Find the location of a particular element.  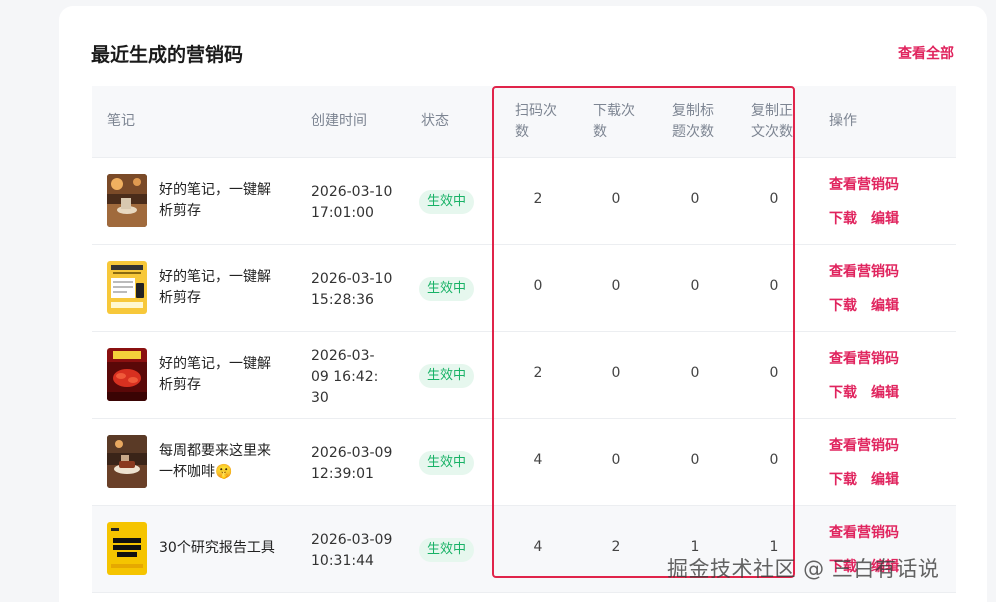

column-header-note: 笔记 is located at coordinates (121, 121).